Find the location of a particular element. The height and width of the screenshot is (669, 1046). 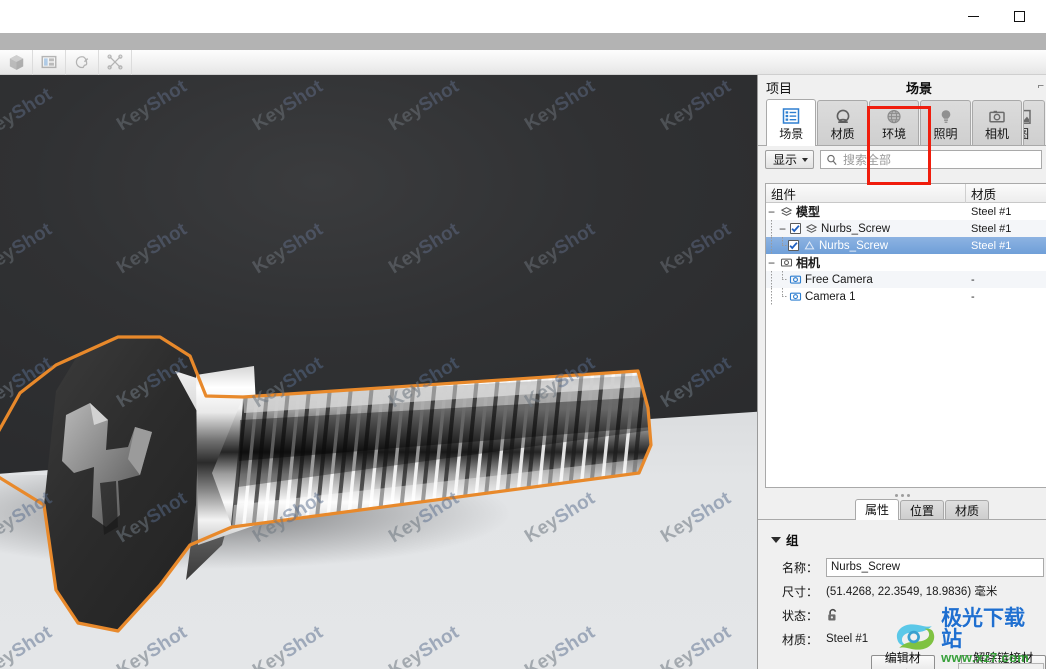

library-panel-button is located at coordinates (49, 62).